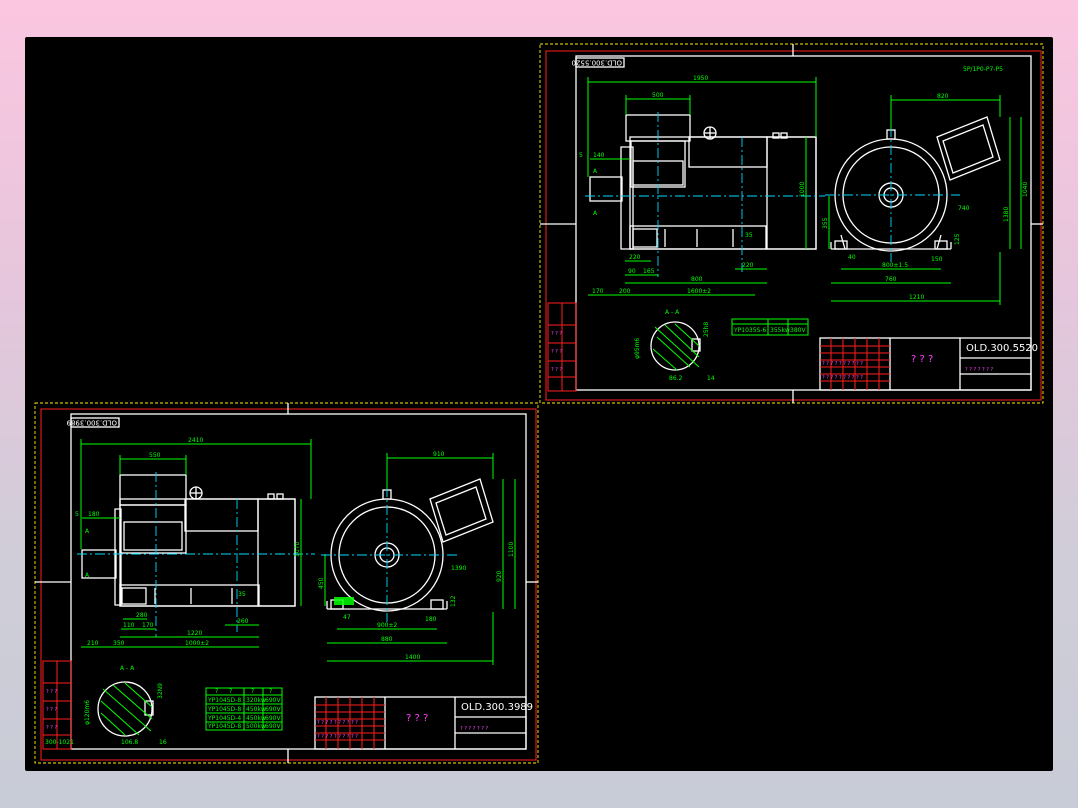  I want to click on svg-text: 150, so click(937, 259).